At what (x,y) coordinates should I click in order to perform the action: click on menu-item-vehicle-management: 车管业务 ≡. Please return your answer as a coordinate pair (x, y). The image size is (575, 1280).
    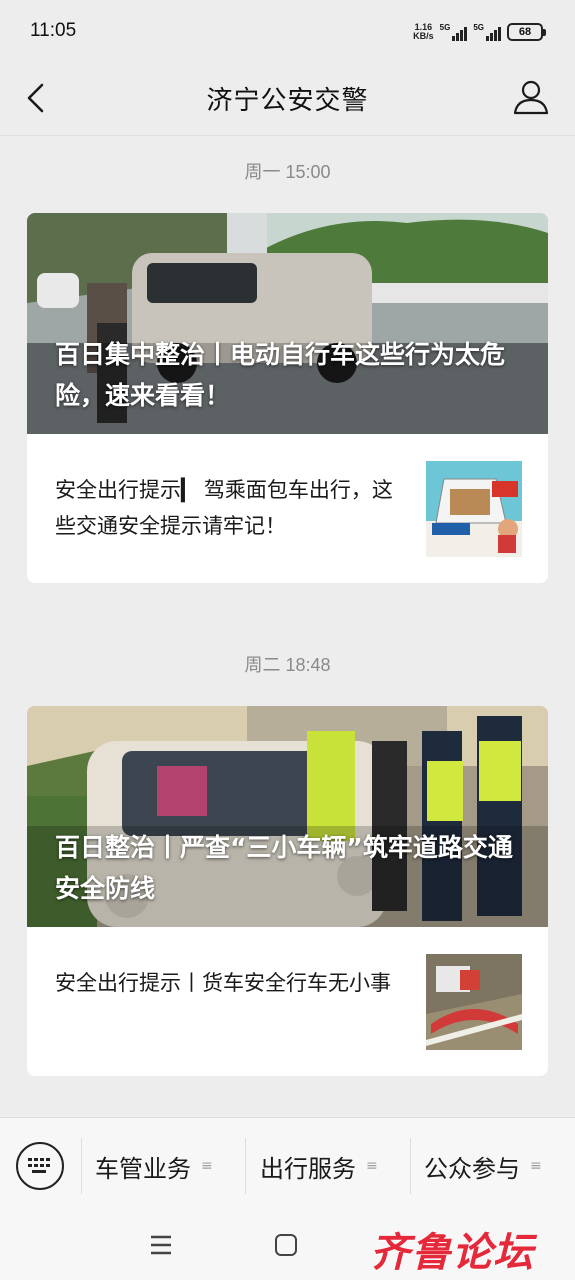
    Looking at the image, I should click on (163, 1166).